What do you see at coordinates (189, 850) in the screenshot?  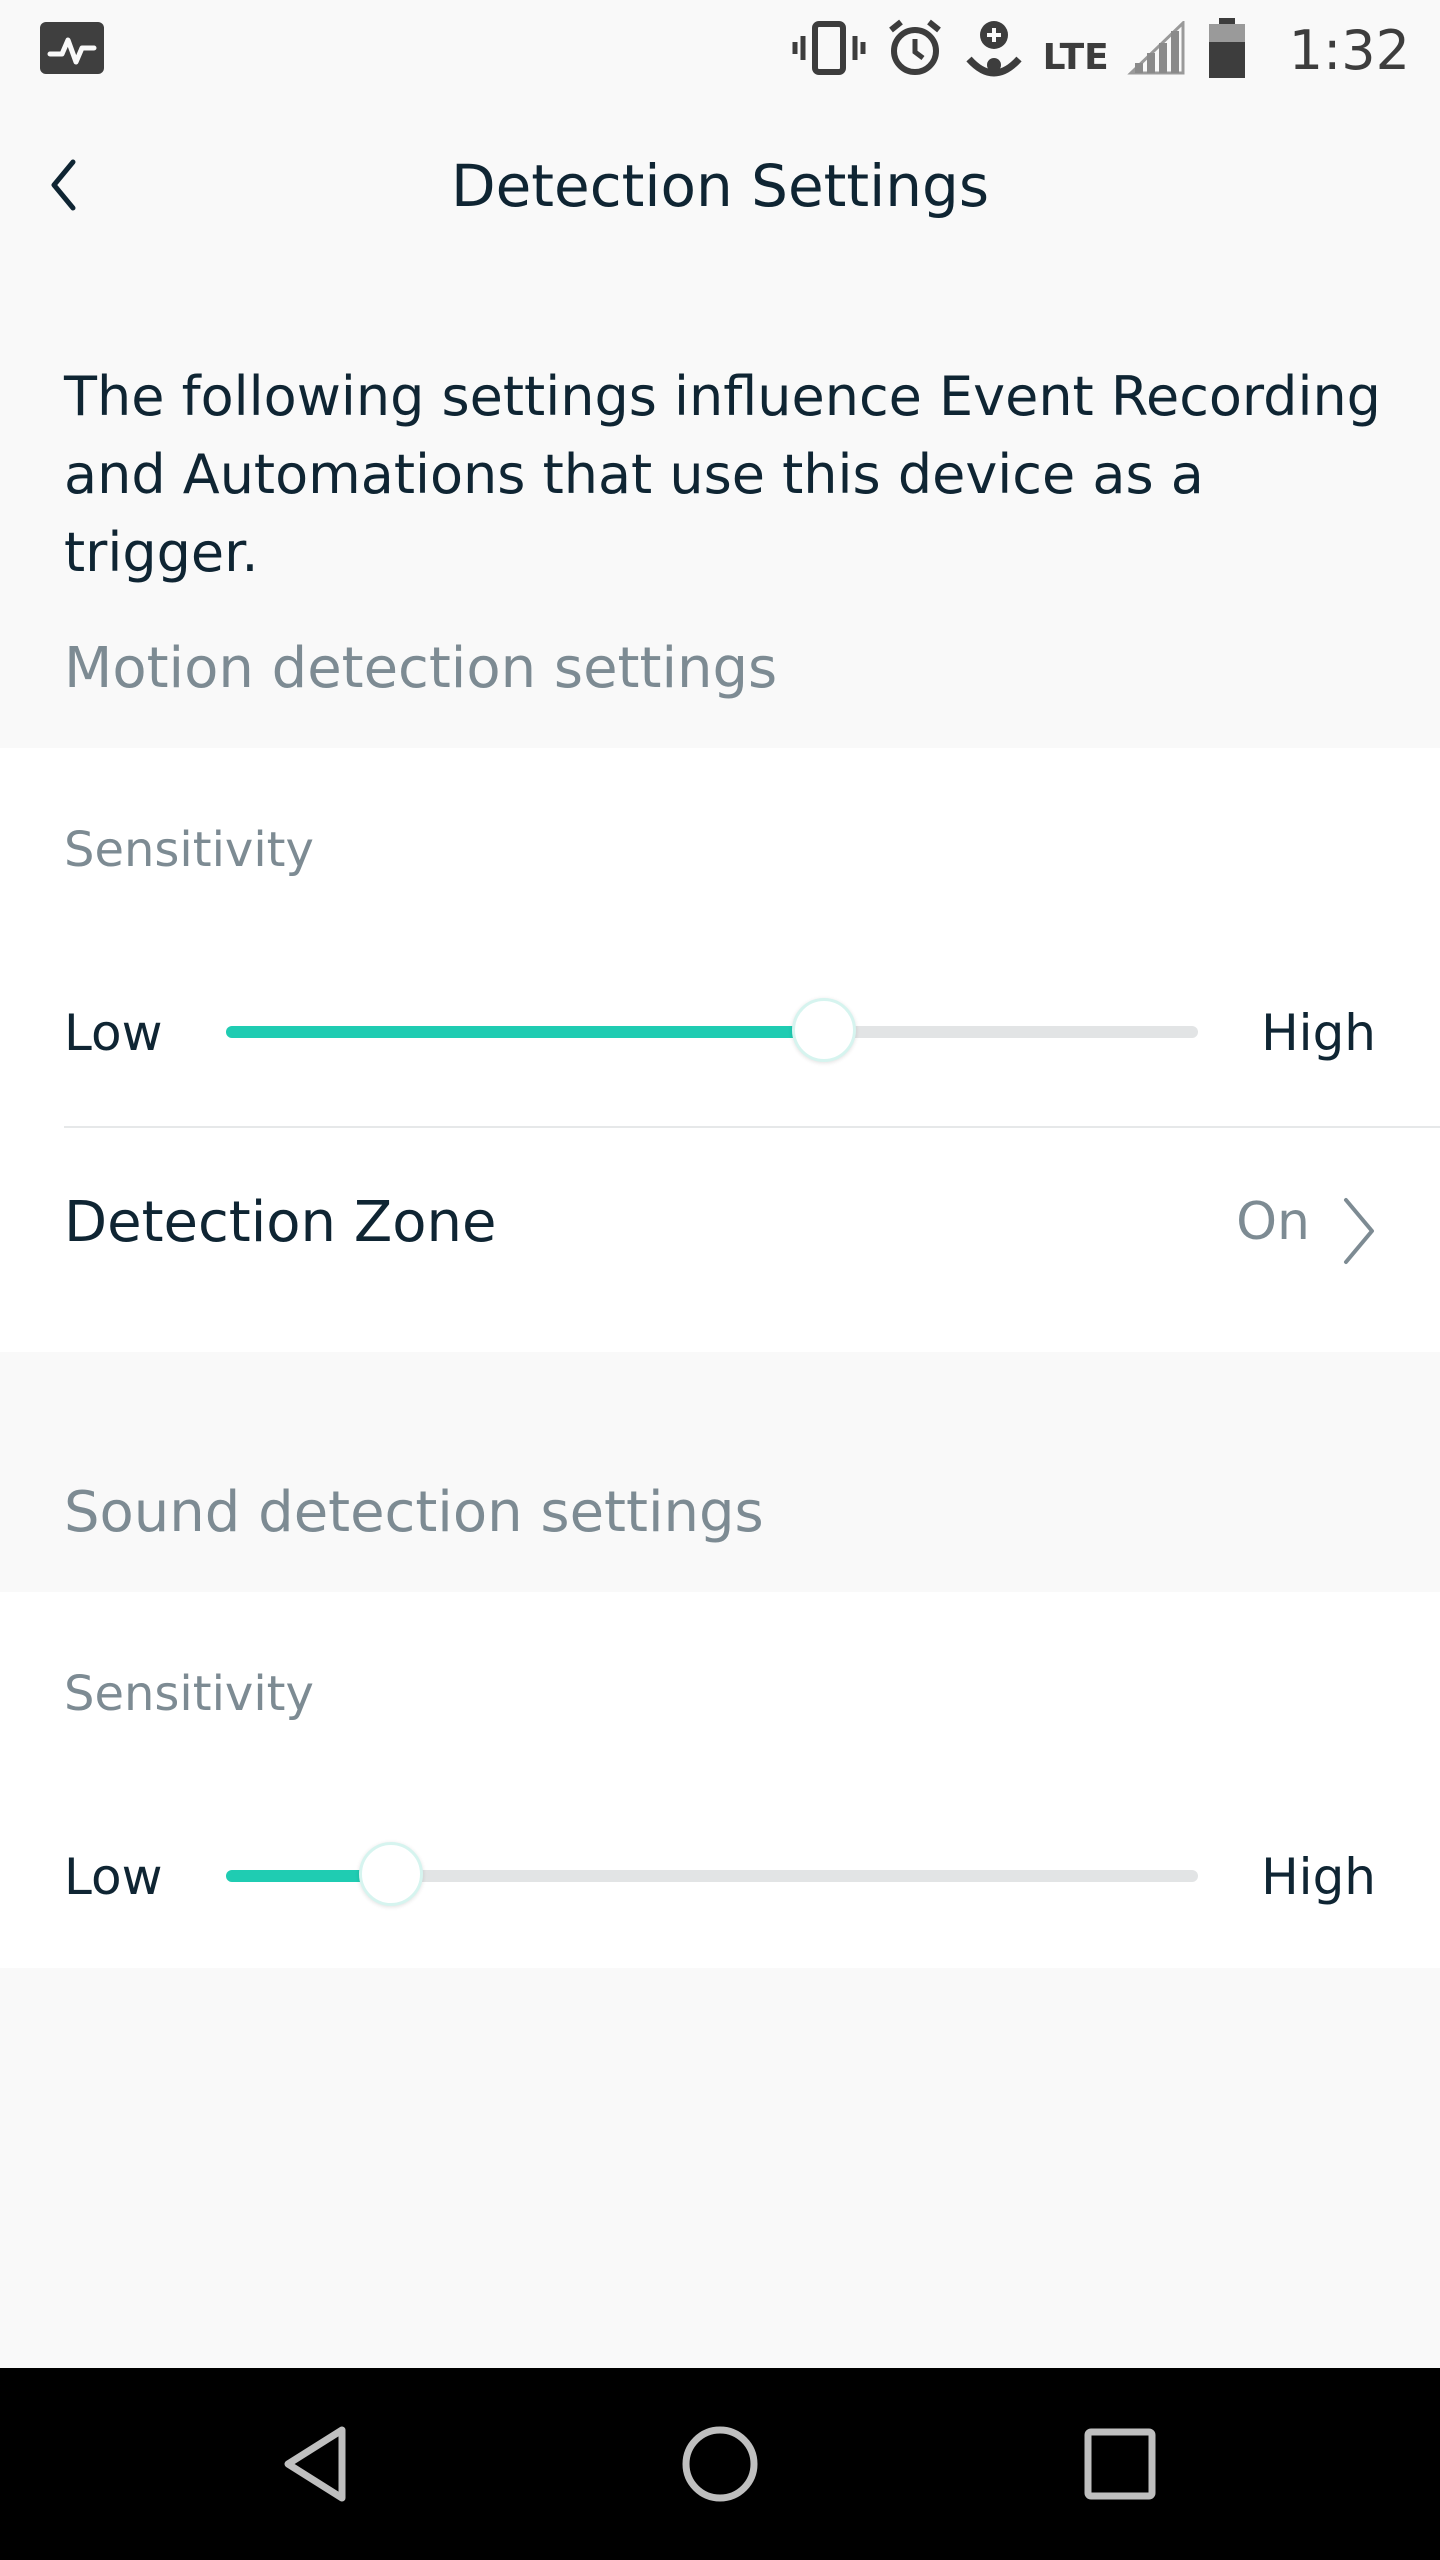 I see `motion-sensitivity-label: Sensitivity` at bounding box center [189, 850].